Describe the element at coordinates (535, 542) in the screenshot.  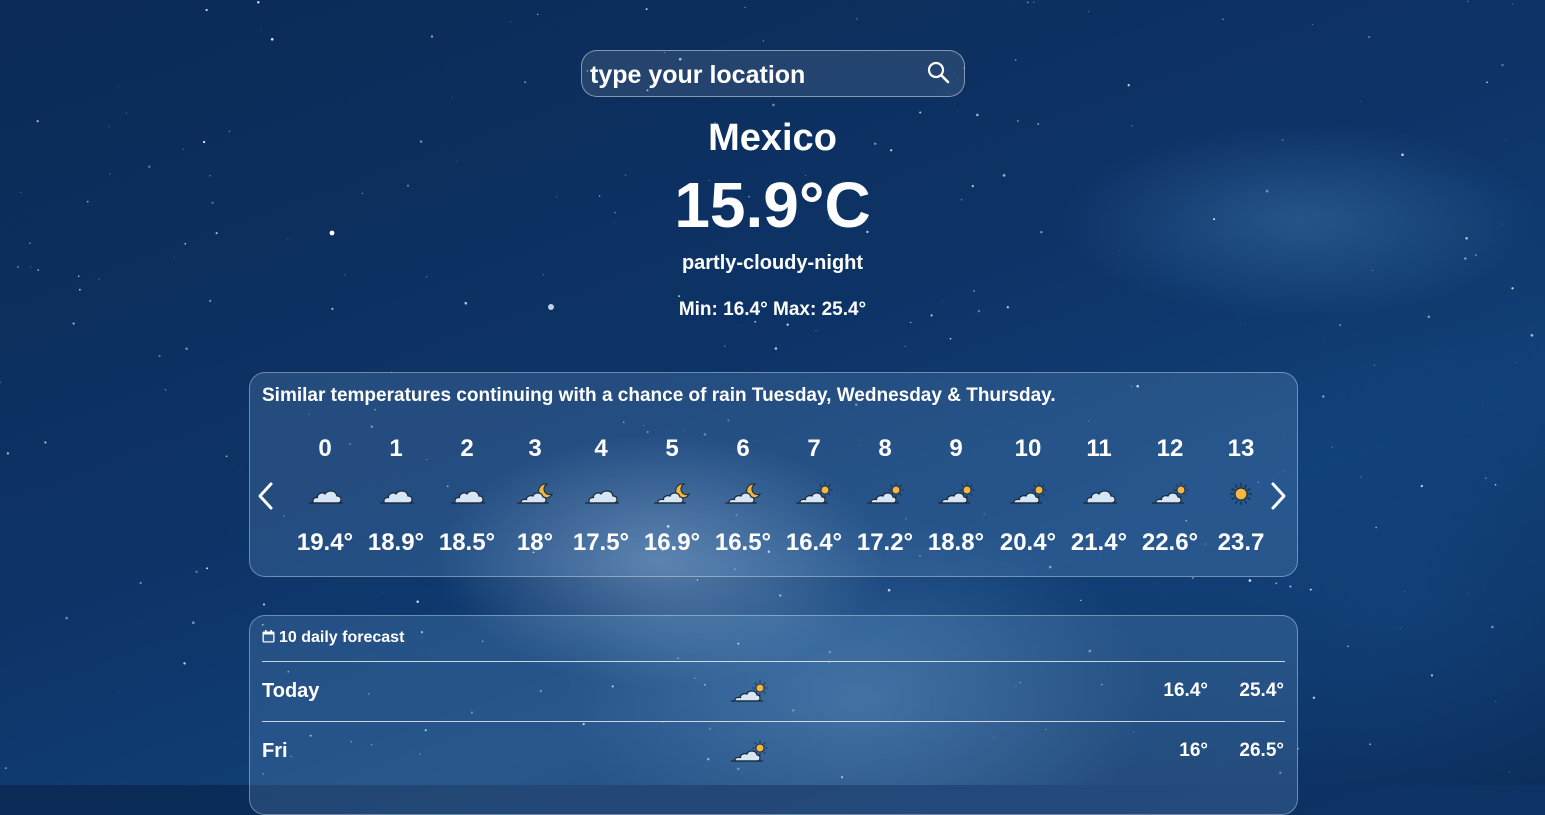
I see `hour-temperature: 18°` at that location.